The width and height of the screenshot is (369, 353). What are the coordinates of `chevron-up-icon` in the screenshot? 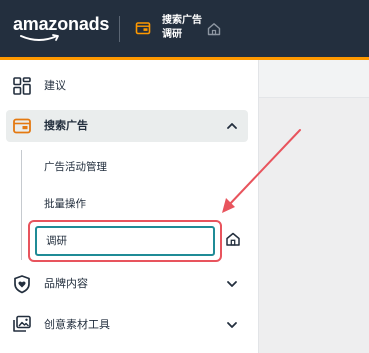 It's located at (232, 126).